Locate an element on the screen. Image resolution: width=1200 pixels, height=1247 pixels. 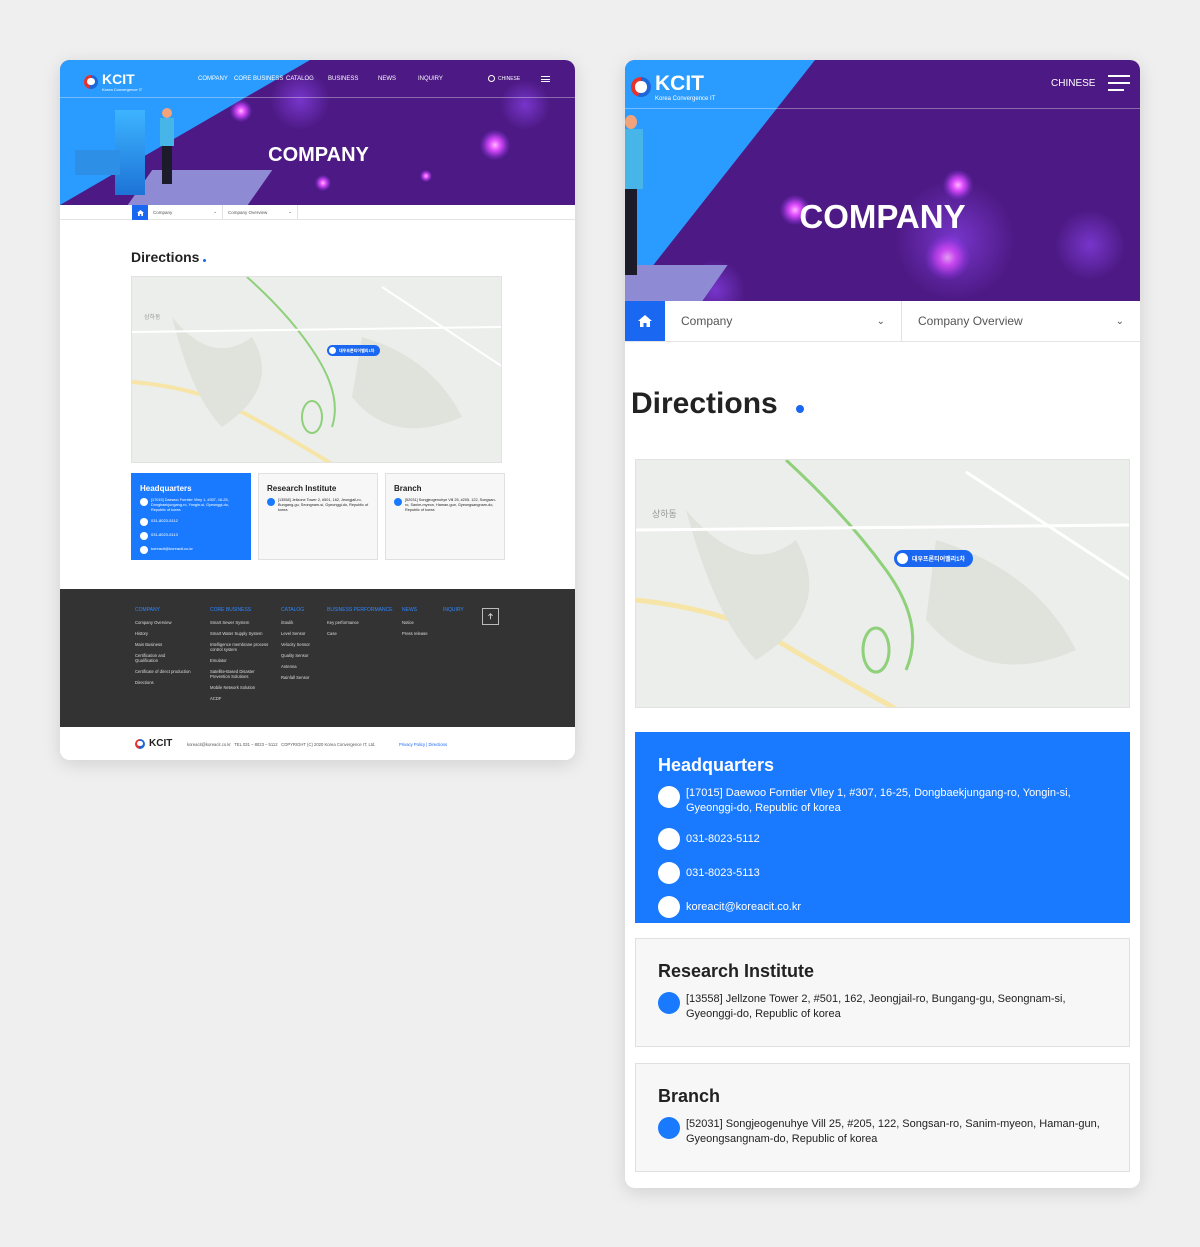
footer-link: Quality Sensor is located at coordinates (302, 655).